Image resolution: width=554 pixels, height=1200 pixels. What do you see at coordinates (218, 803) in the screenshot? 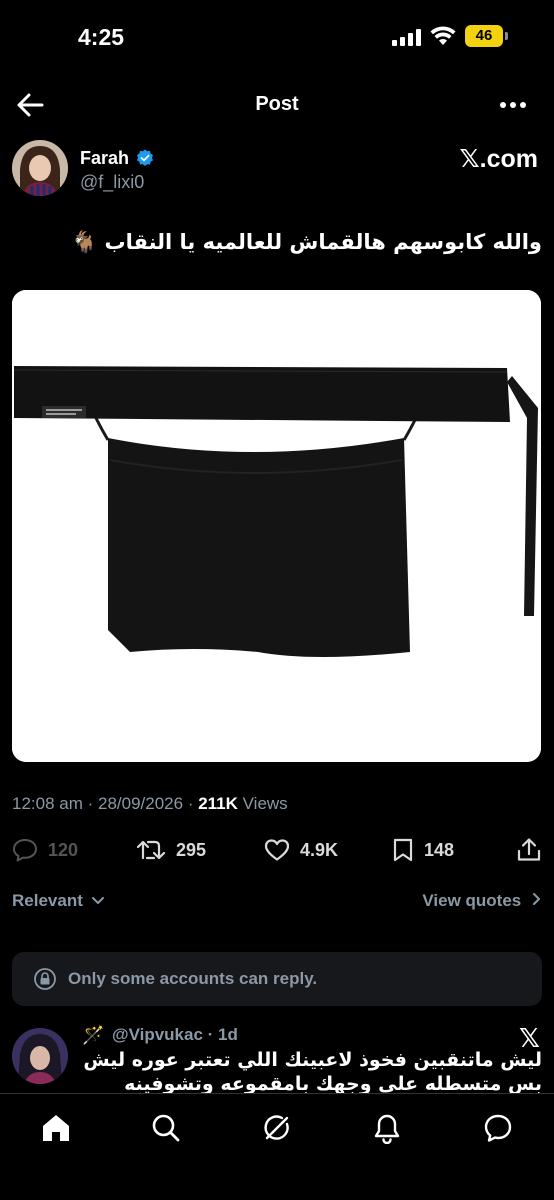
I see `views-count: 211K` at bounding box center [218, 803].